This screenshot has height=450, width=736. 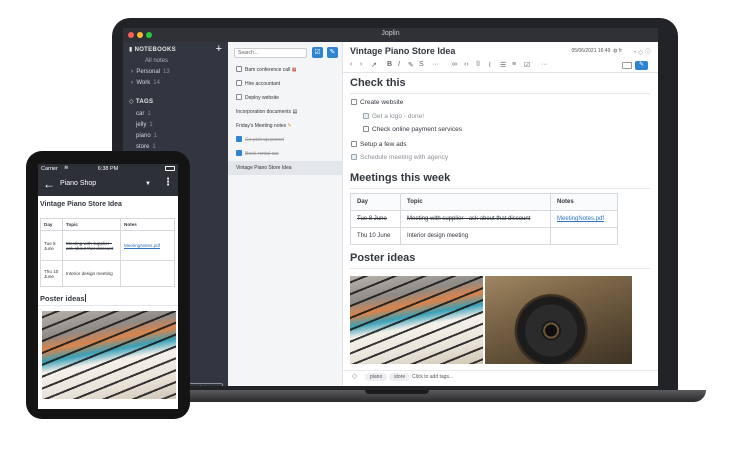 What do you see at coordinates (145, 83) in the screenshot?
I see `sidebar-item-work: › Work 14` at bounding box center [145, 83].